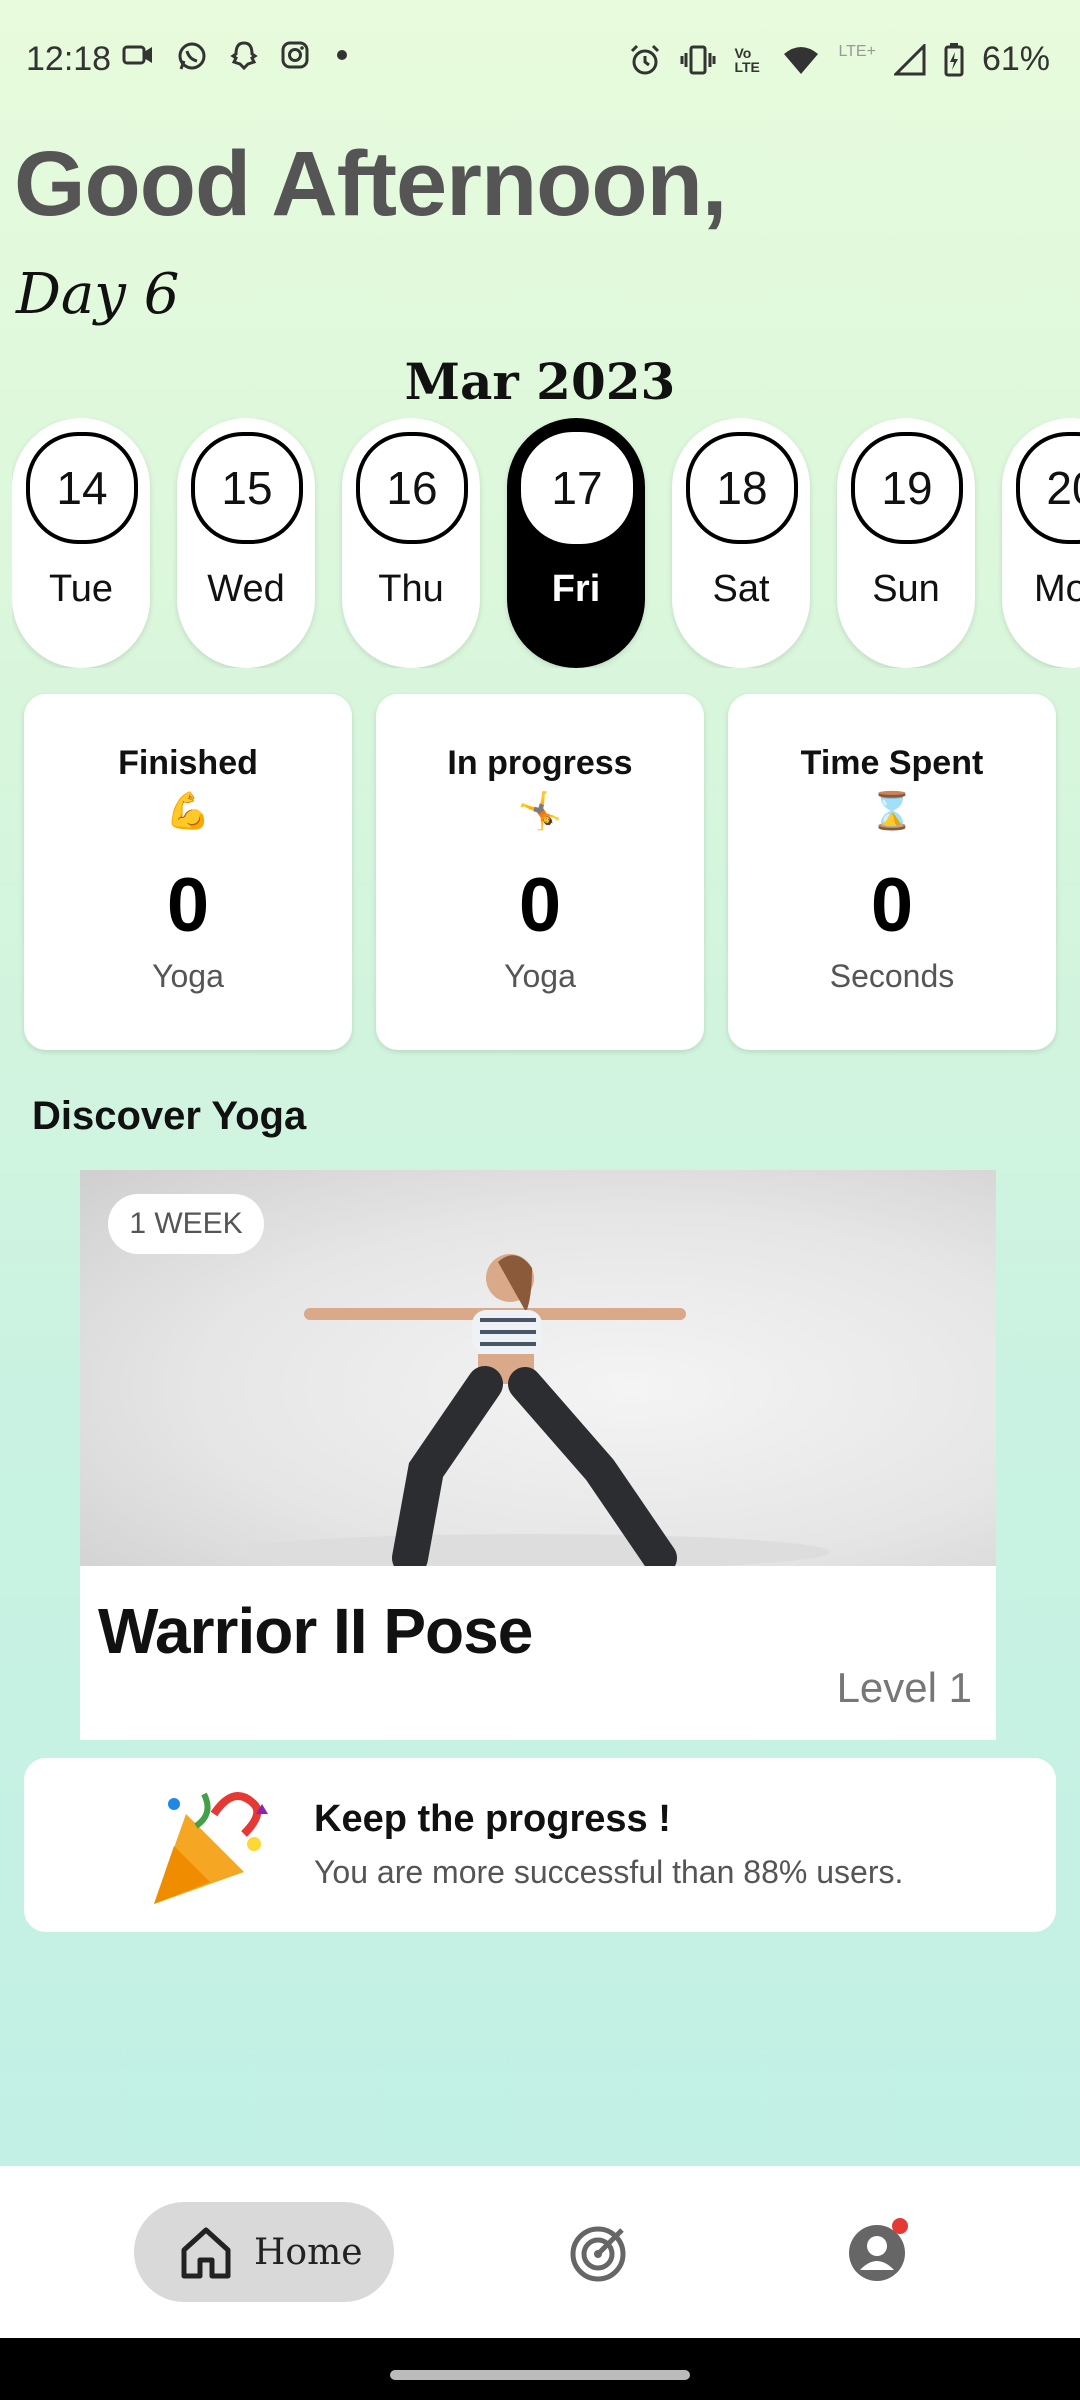  Describe the element at coordinates (857, 51) in the screenshot. I see `lte-label: LTE+` at that location.